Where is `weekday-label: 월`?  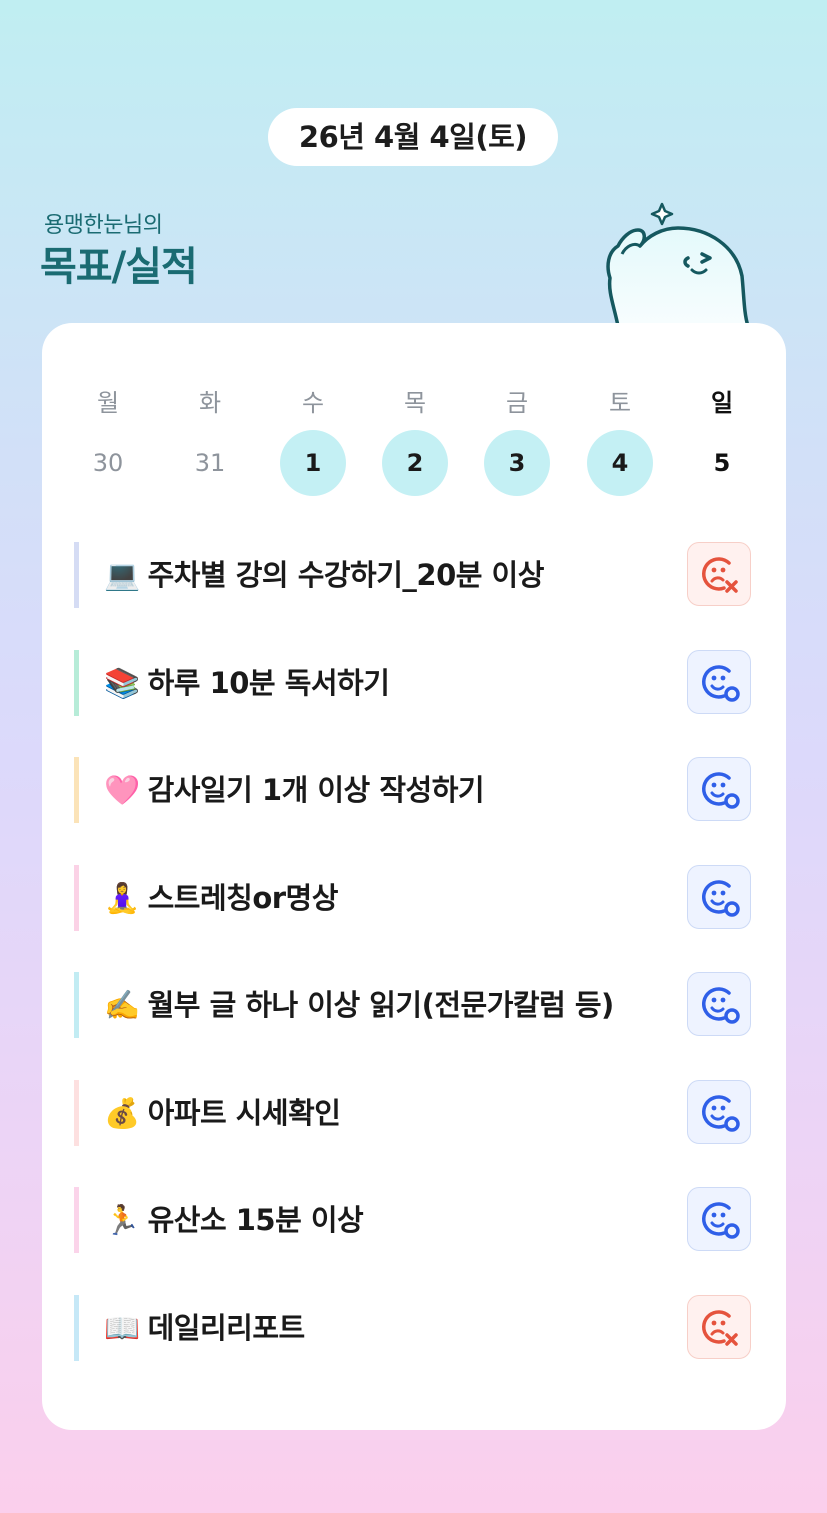 weekday-label: 월 is located at coordinates (108, 403).